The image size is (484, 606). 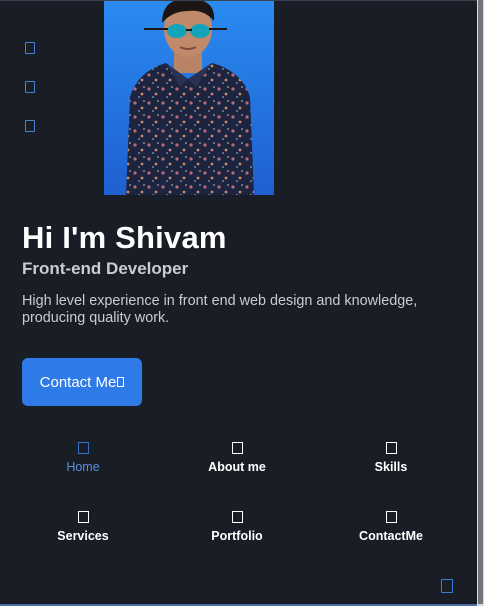 I want to click on linkedin-icon, so click(x=29, y=47).